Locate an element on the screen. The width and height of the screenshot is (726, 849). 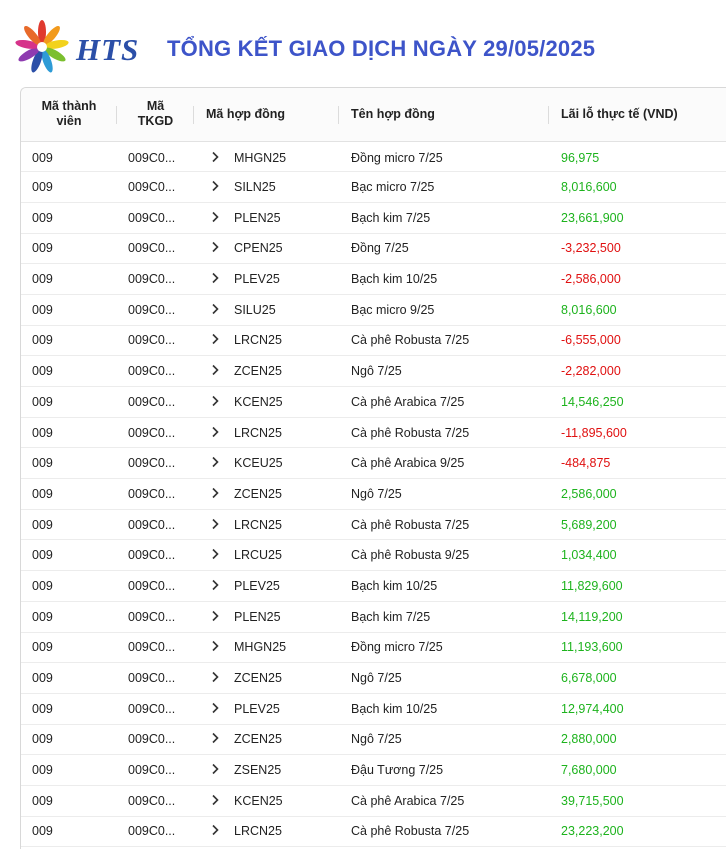
pnl-cell: -2,282,000 is located at coordinates (591, 371).